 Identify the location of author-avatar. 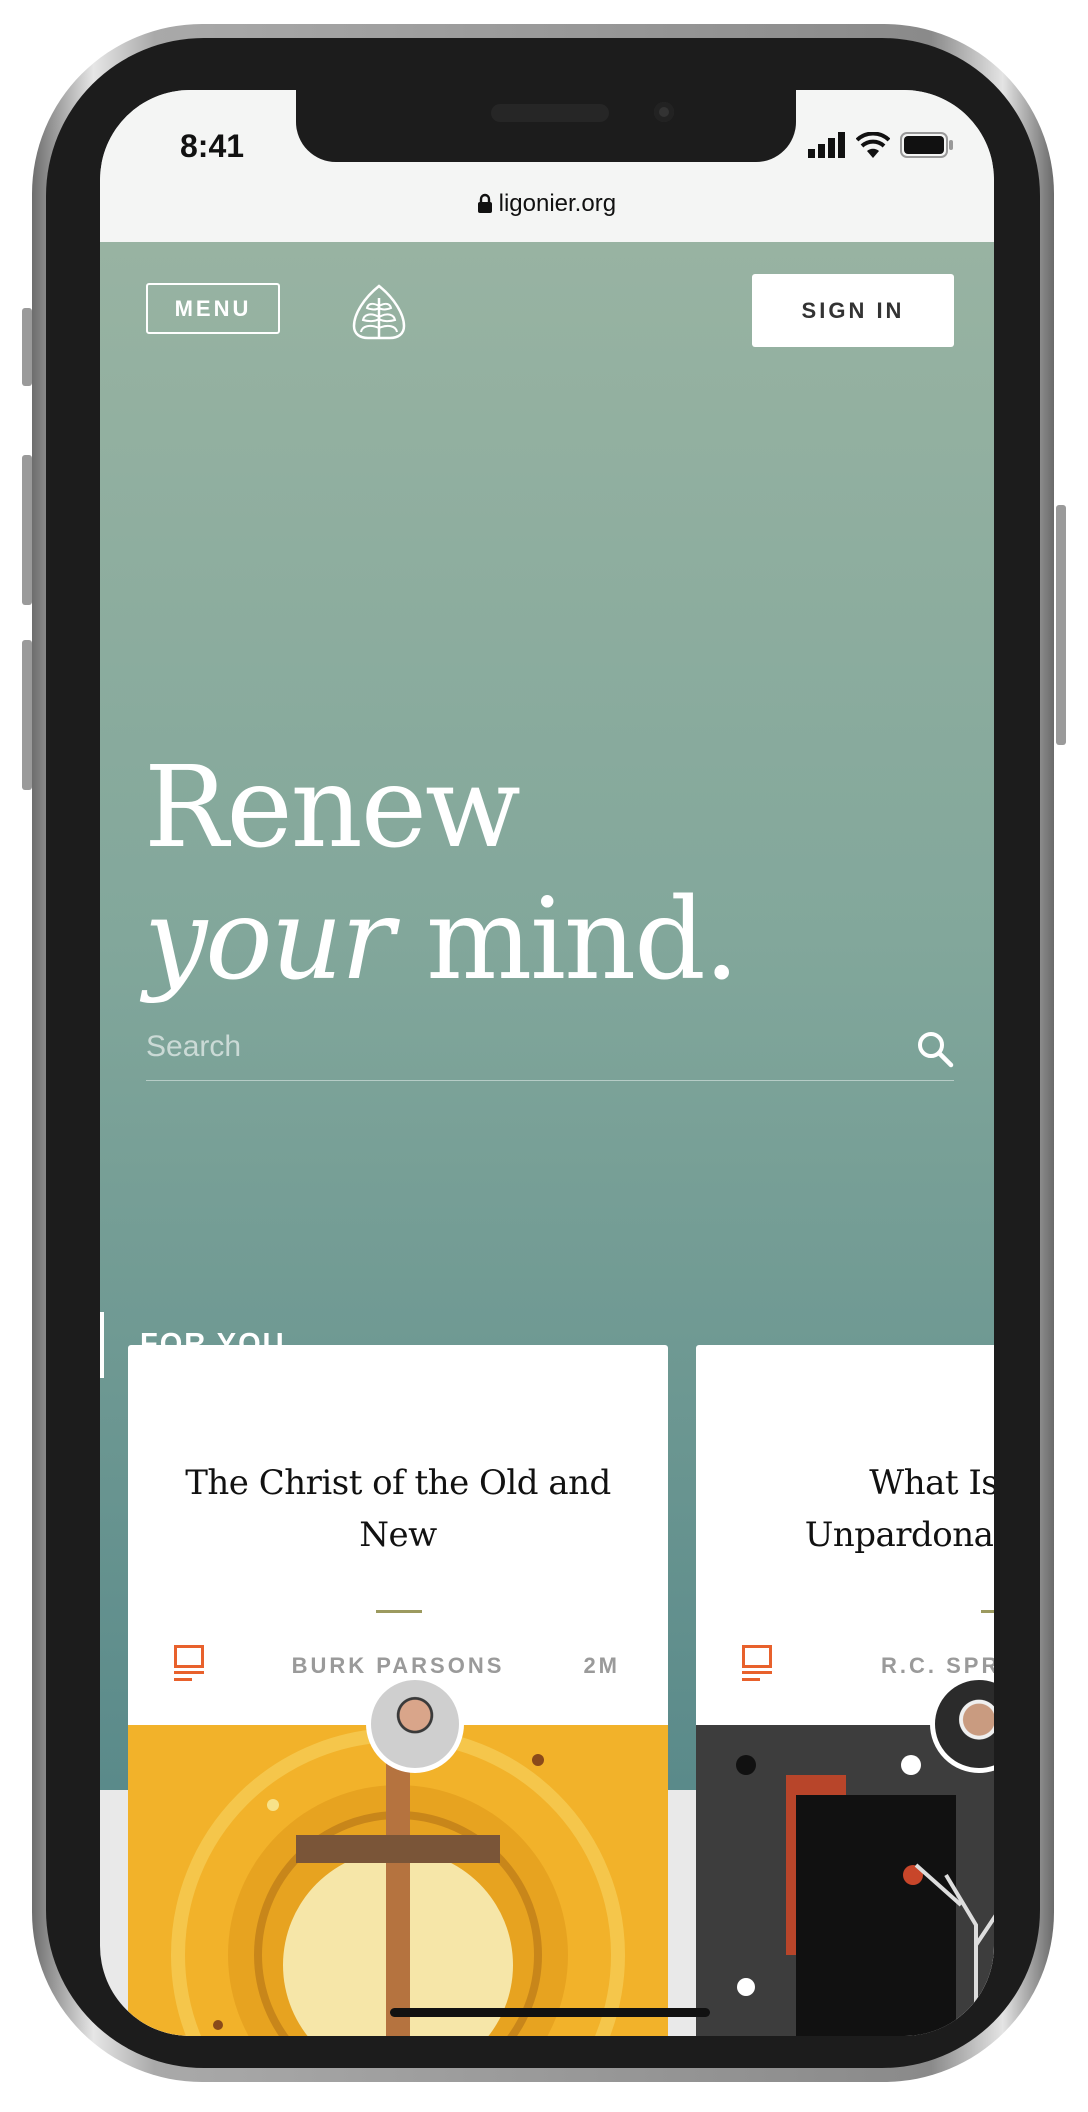
(415, 1724).